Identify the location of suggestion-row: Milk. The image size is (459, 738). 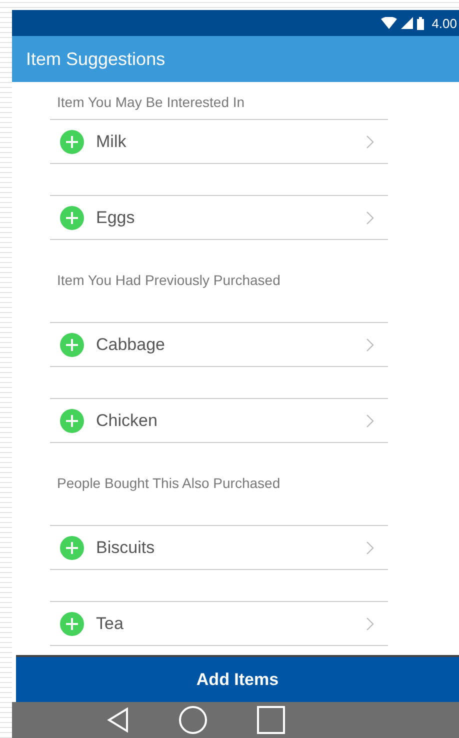
(219, 141).